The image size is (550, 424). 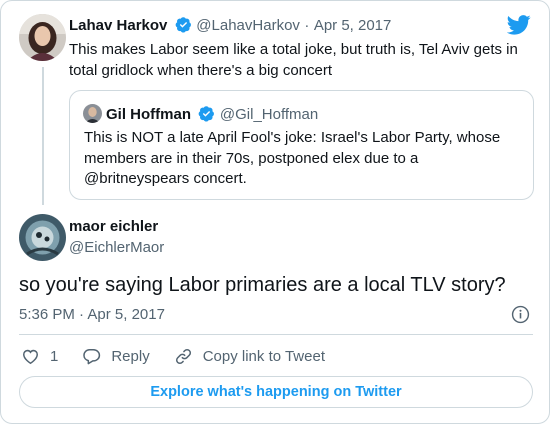 I want to click on main-tweet-timestamp: 5:36 PM · Apr 5, 2017, so click(x=92, y=314).